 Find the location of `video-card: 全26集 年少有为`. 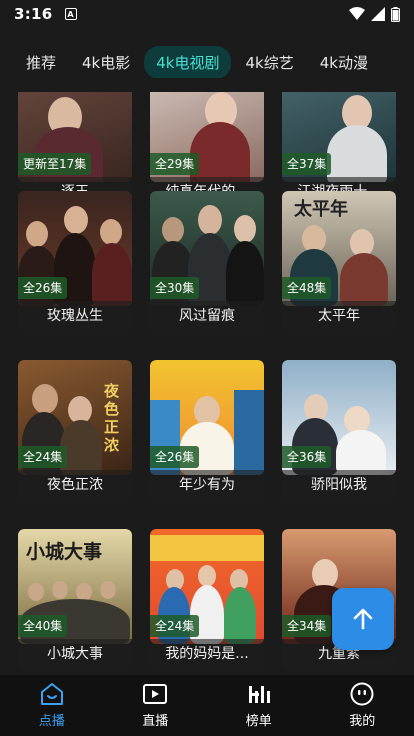

video-card: 全26集 年少有为 is located at coordinates (207, 430).